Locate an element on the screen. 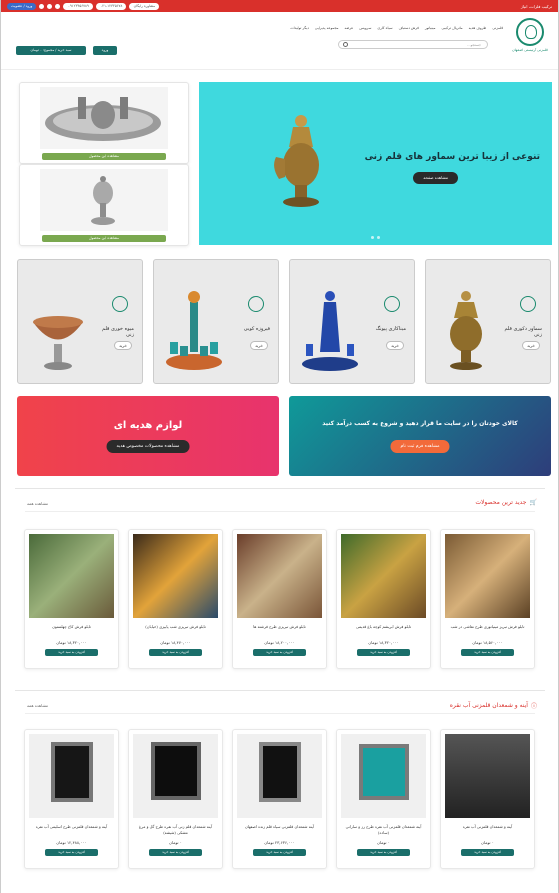  section-title: 🛒 جدید ترین محصولات is located at coordinates (506, 502).